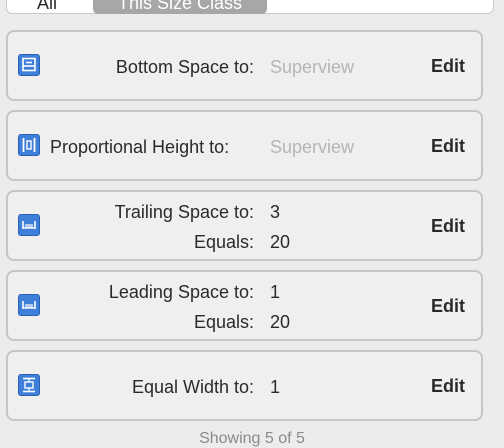 This screenshot has height=448, width=504. What do you see at coordinates (140, 147) in the screenshot?
I see `constraint-label: Proportional Height to:` at bounding box center [140, 147].